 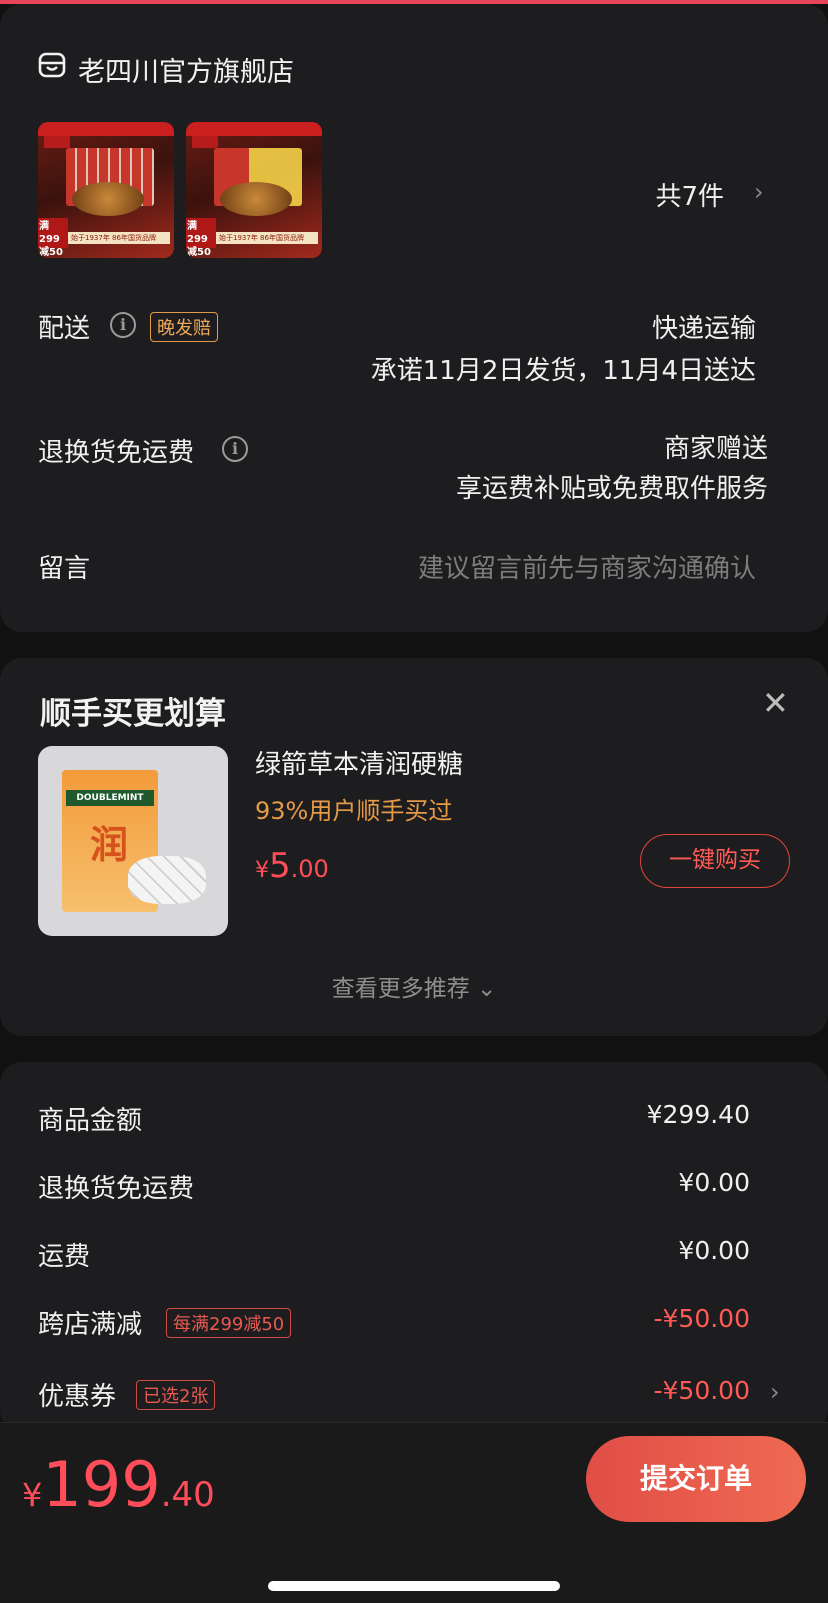 I want to click on delivery-label: 配送, so click(x=64, y=329).